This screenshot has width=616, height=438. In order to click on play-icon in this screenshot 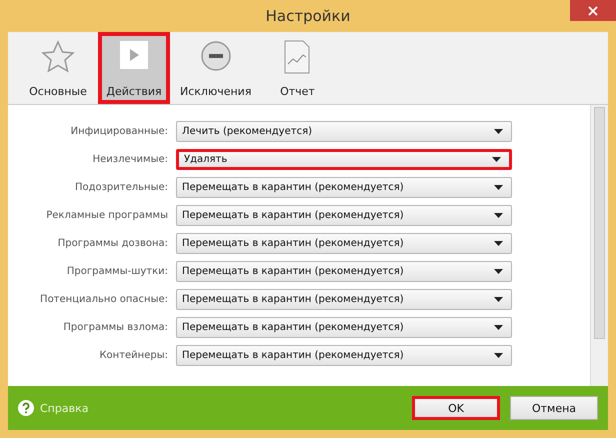, I will do `click(134, 55)`.